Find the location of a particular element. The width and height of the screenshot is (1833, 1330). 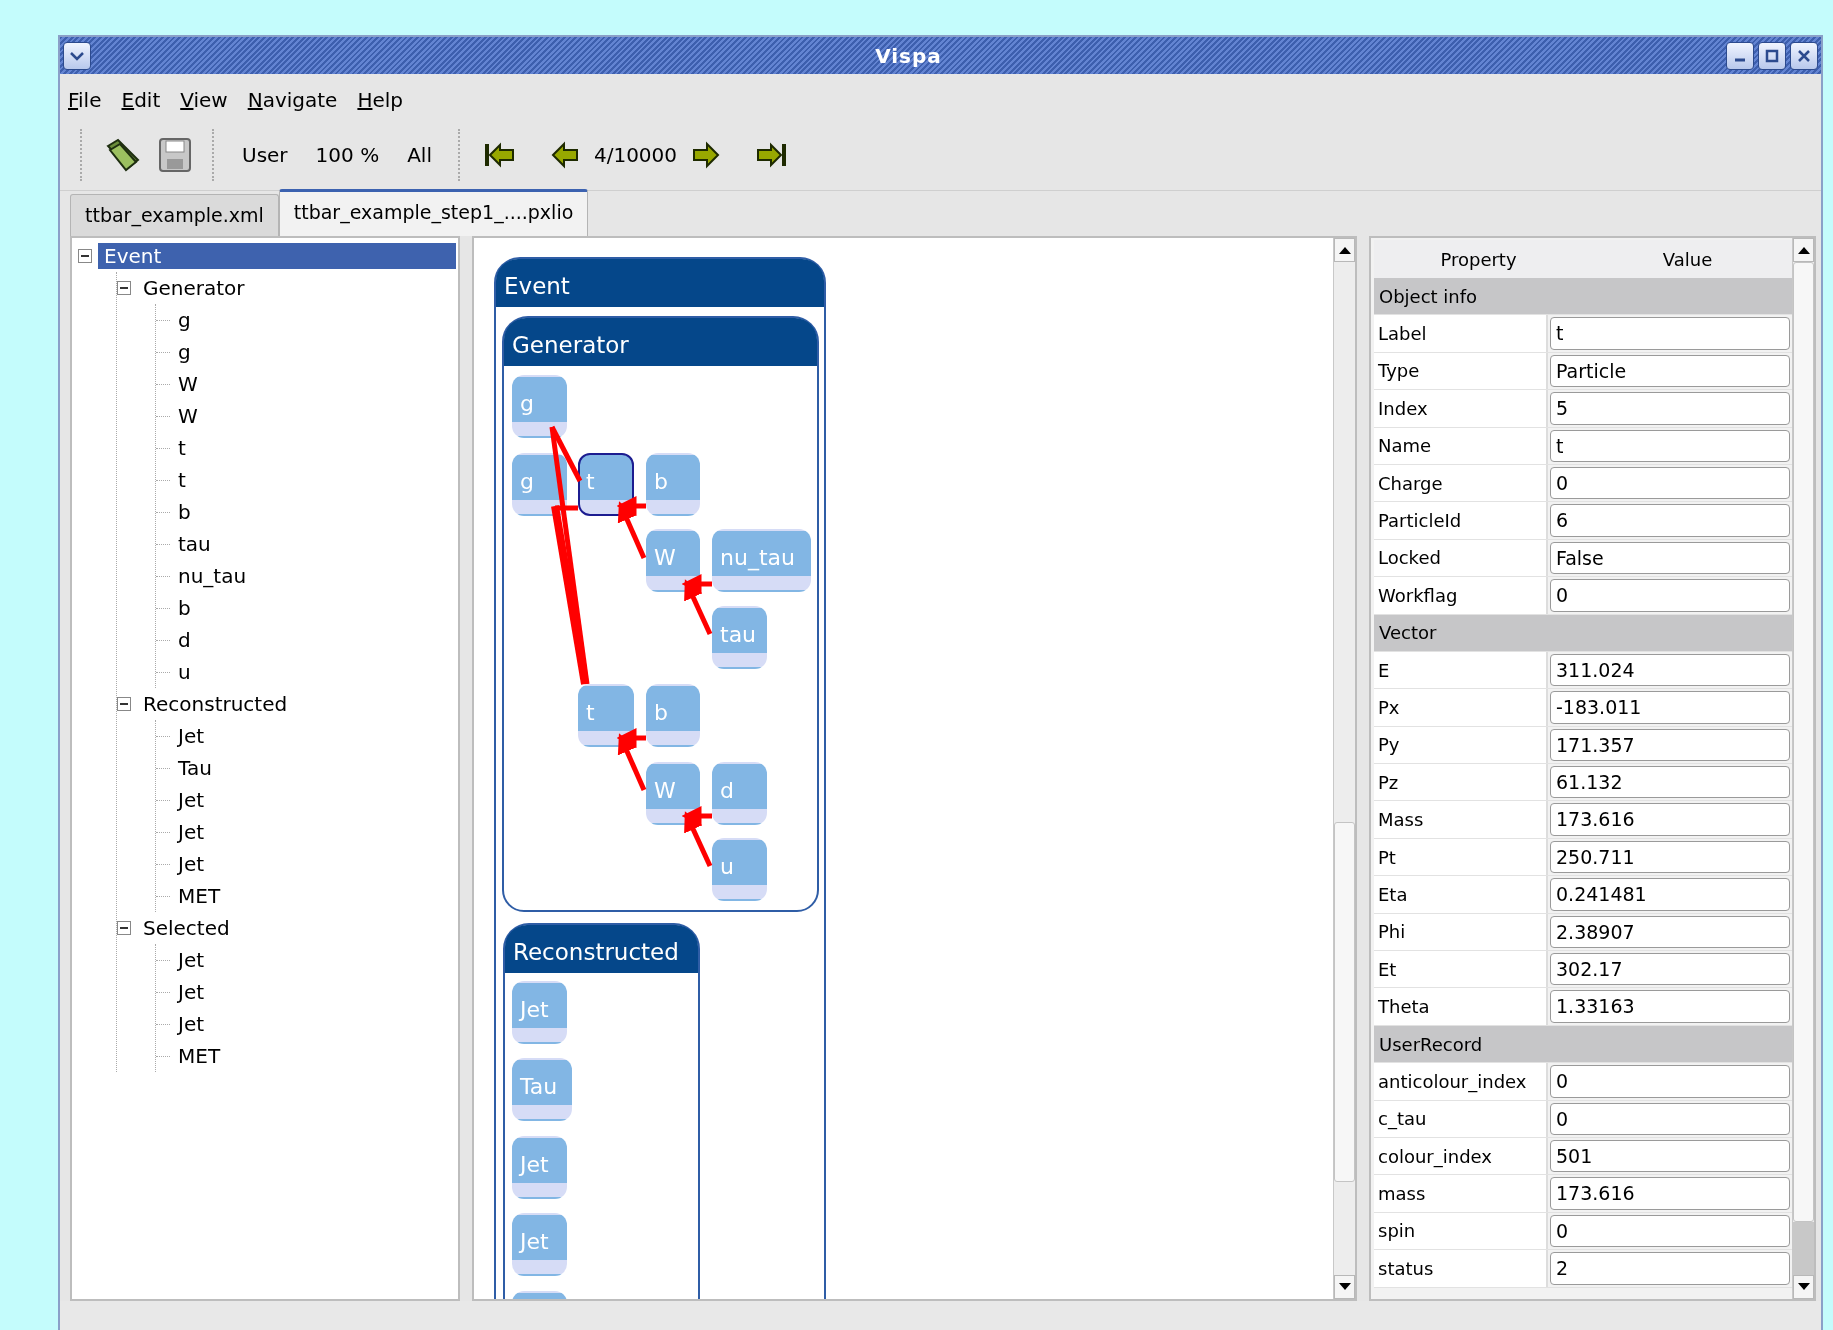

value-field: 5 is located at coordinates (1670, 408).